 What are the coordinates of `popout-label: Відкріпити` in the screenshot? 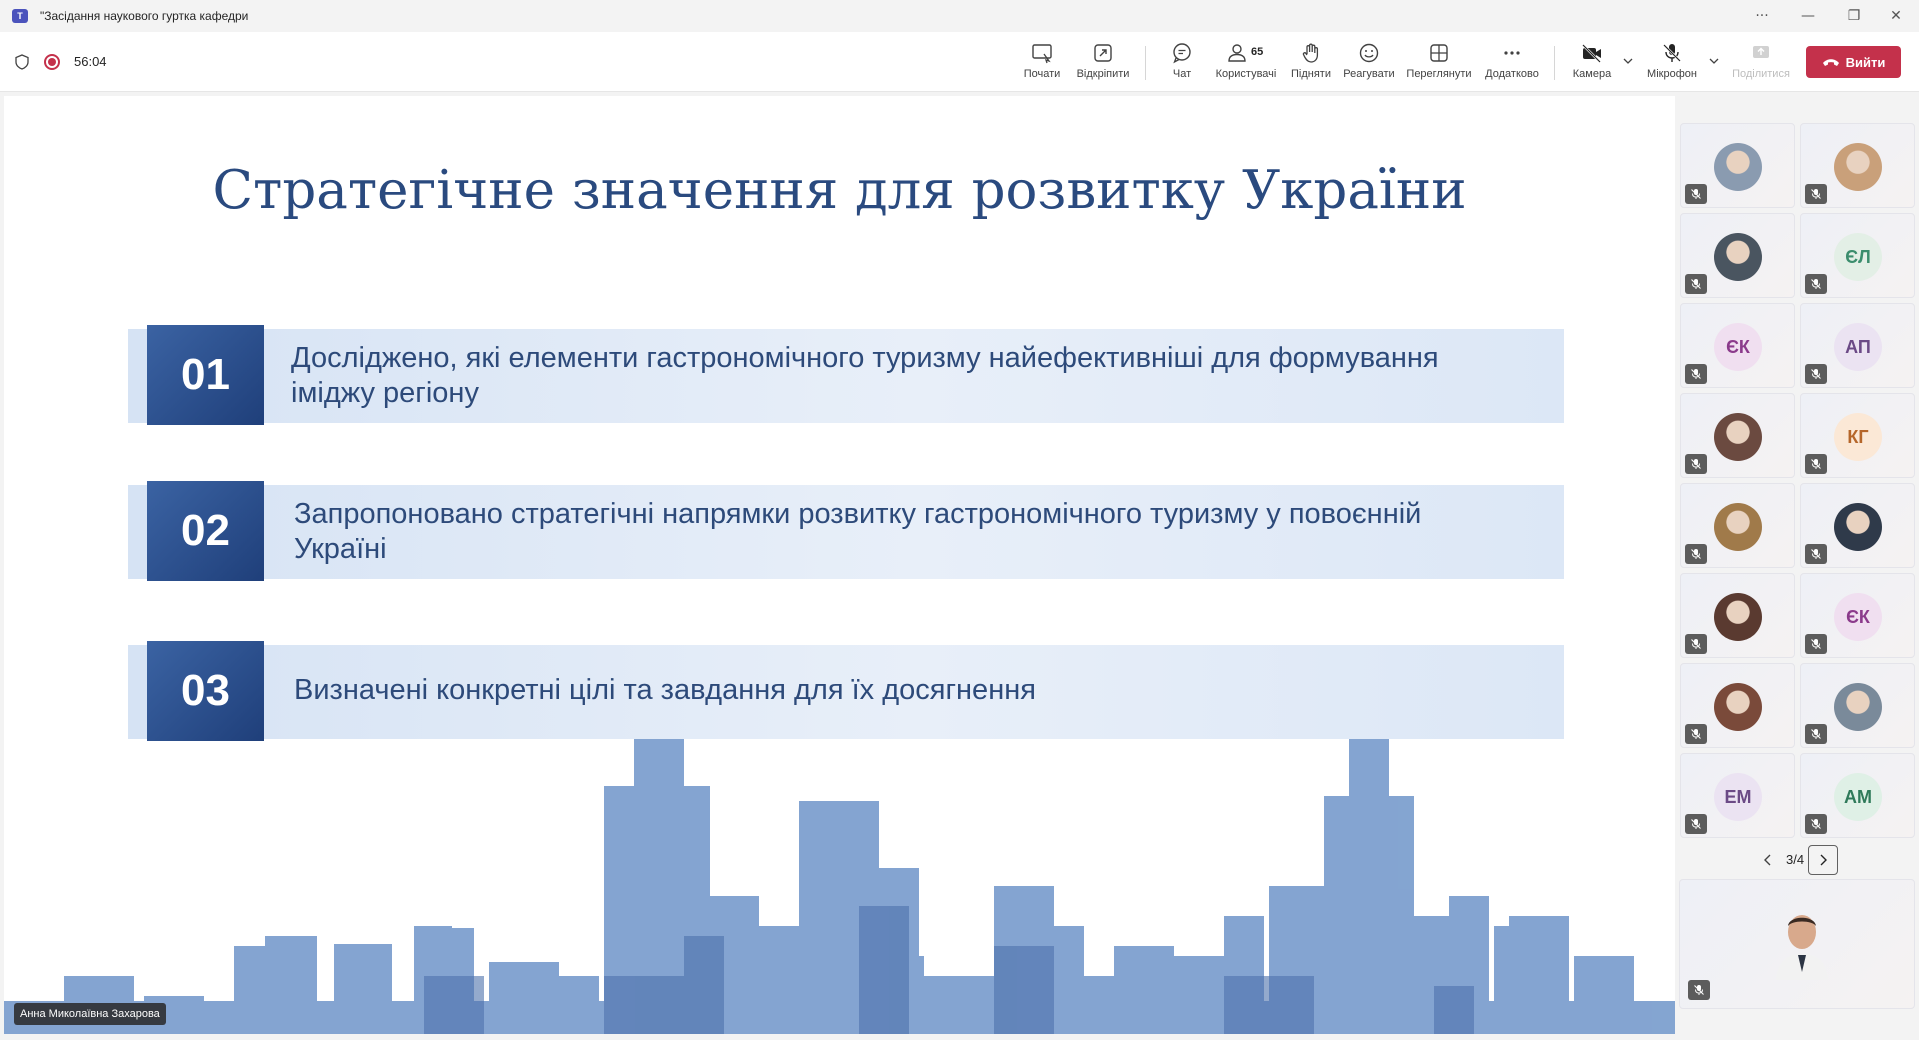 It's located at (1103, 74).